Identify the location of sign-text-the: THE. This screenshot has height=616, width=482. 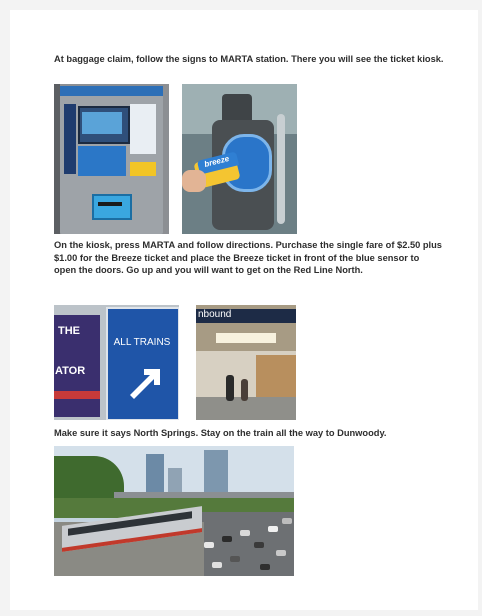
(69, 331).